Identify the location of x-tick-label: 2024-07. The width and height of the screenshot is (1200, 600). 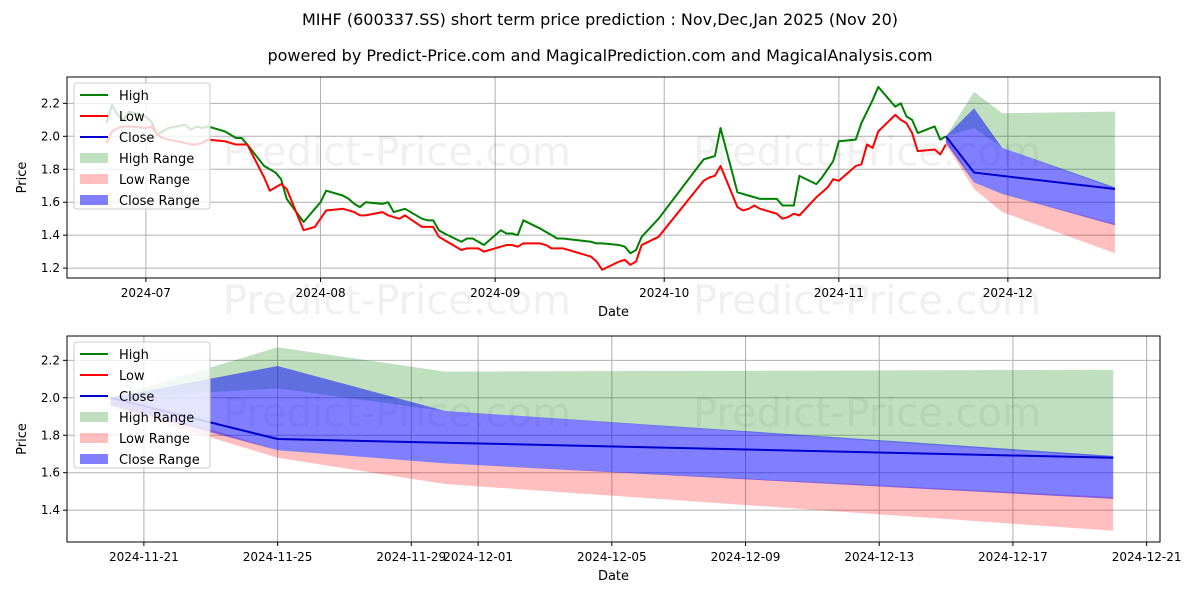
(146, 293).